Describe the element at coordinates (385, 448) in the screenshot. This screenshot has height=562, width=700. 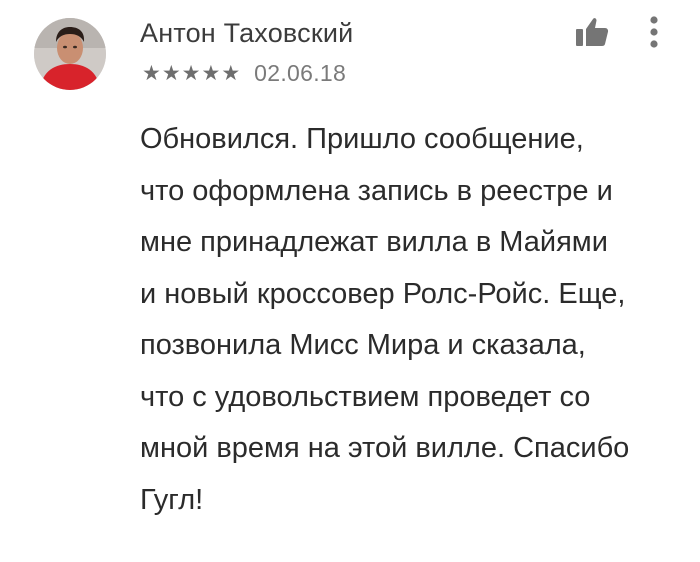
I see `review-text-line: мной время на этой вилле. Спасибо` at that location.